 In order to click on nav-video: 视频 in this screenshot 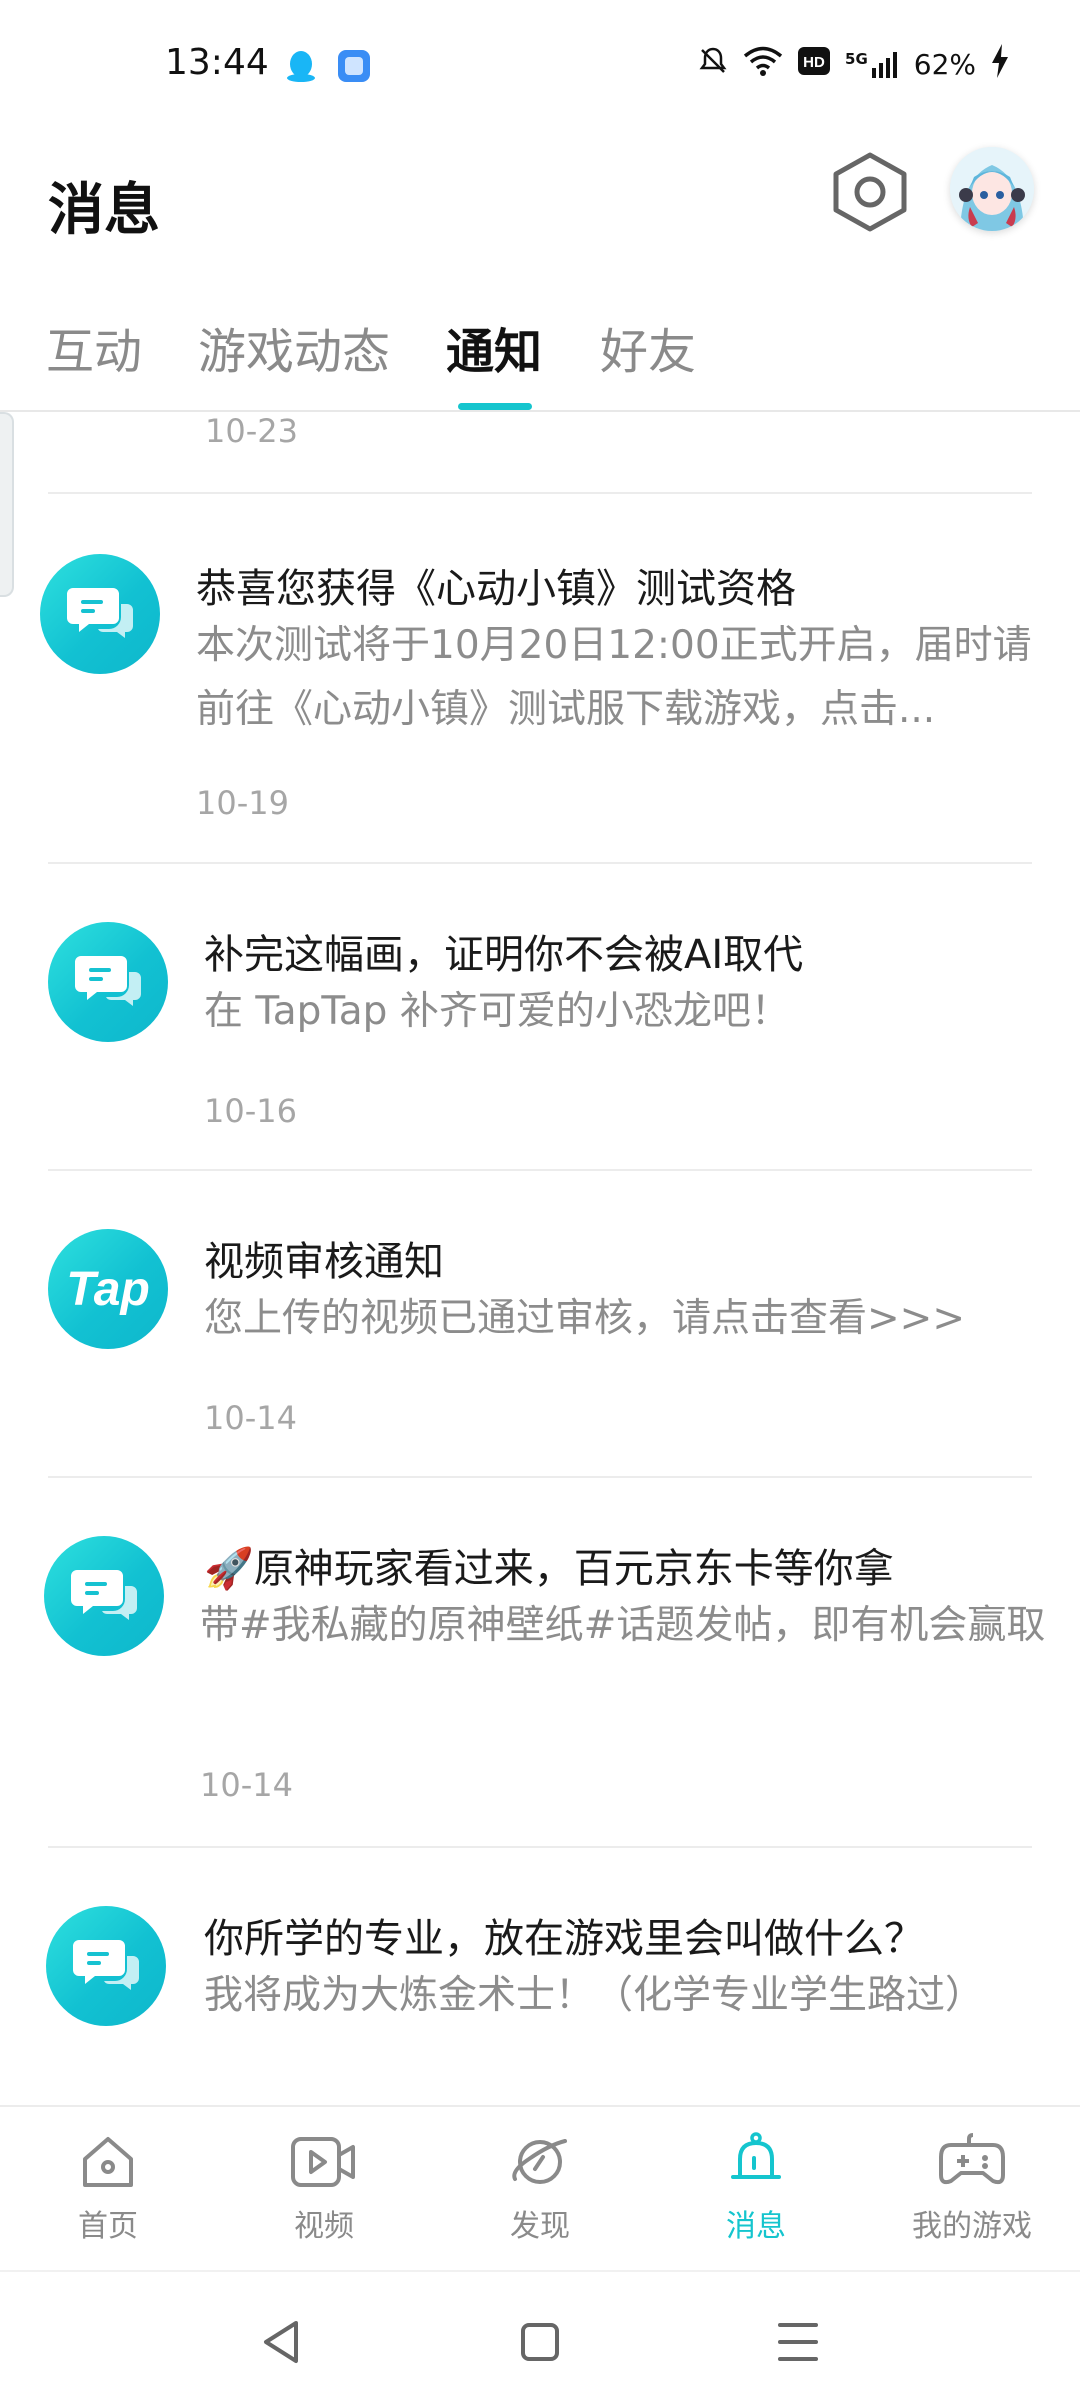, I will do `click(324, 2196)`.